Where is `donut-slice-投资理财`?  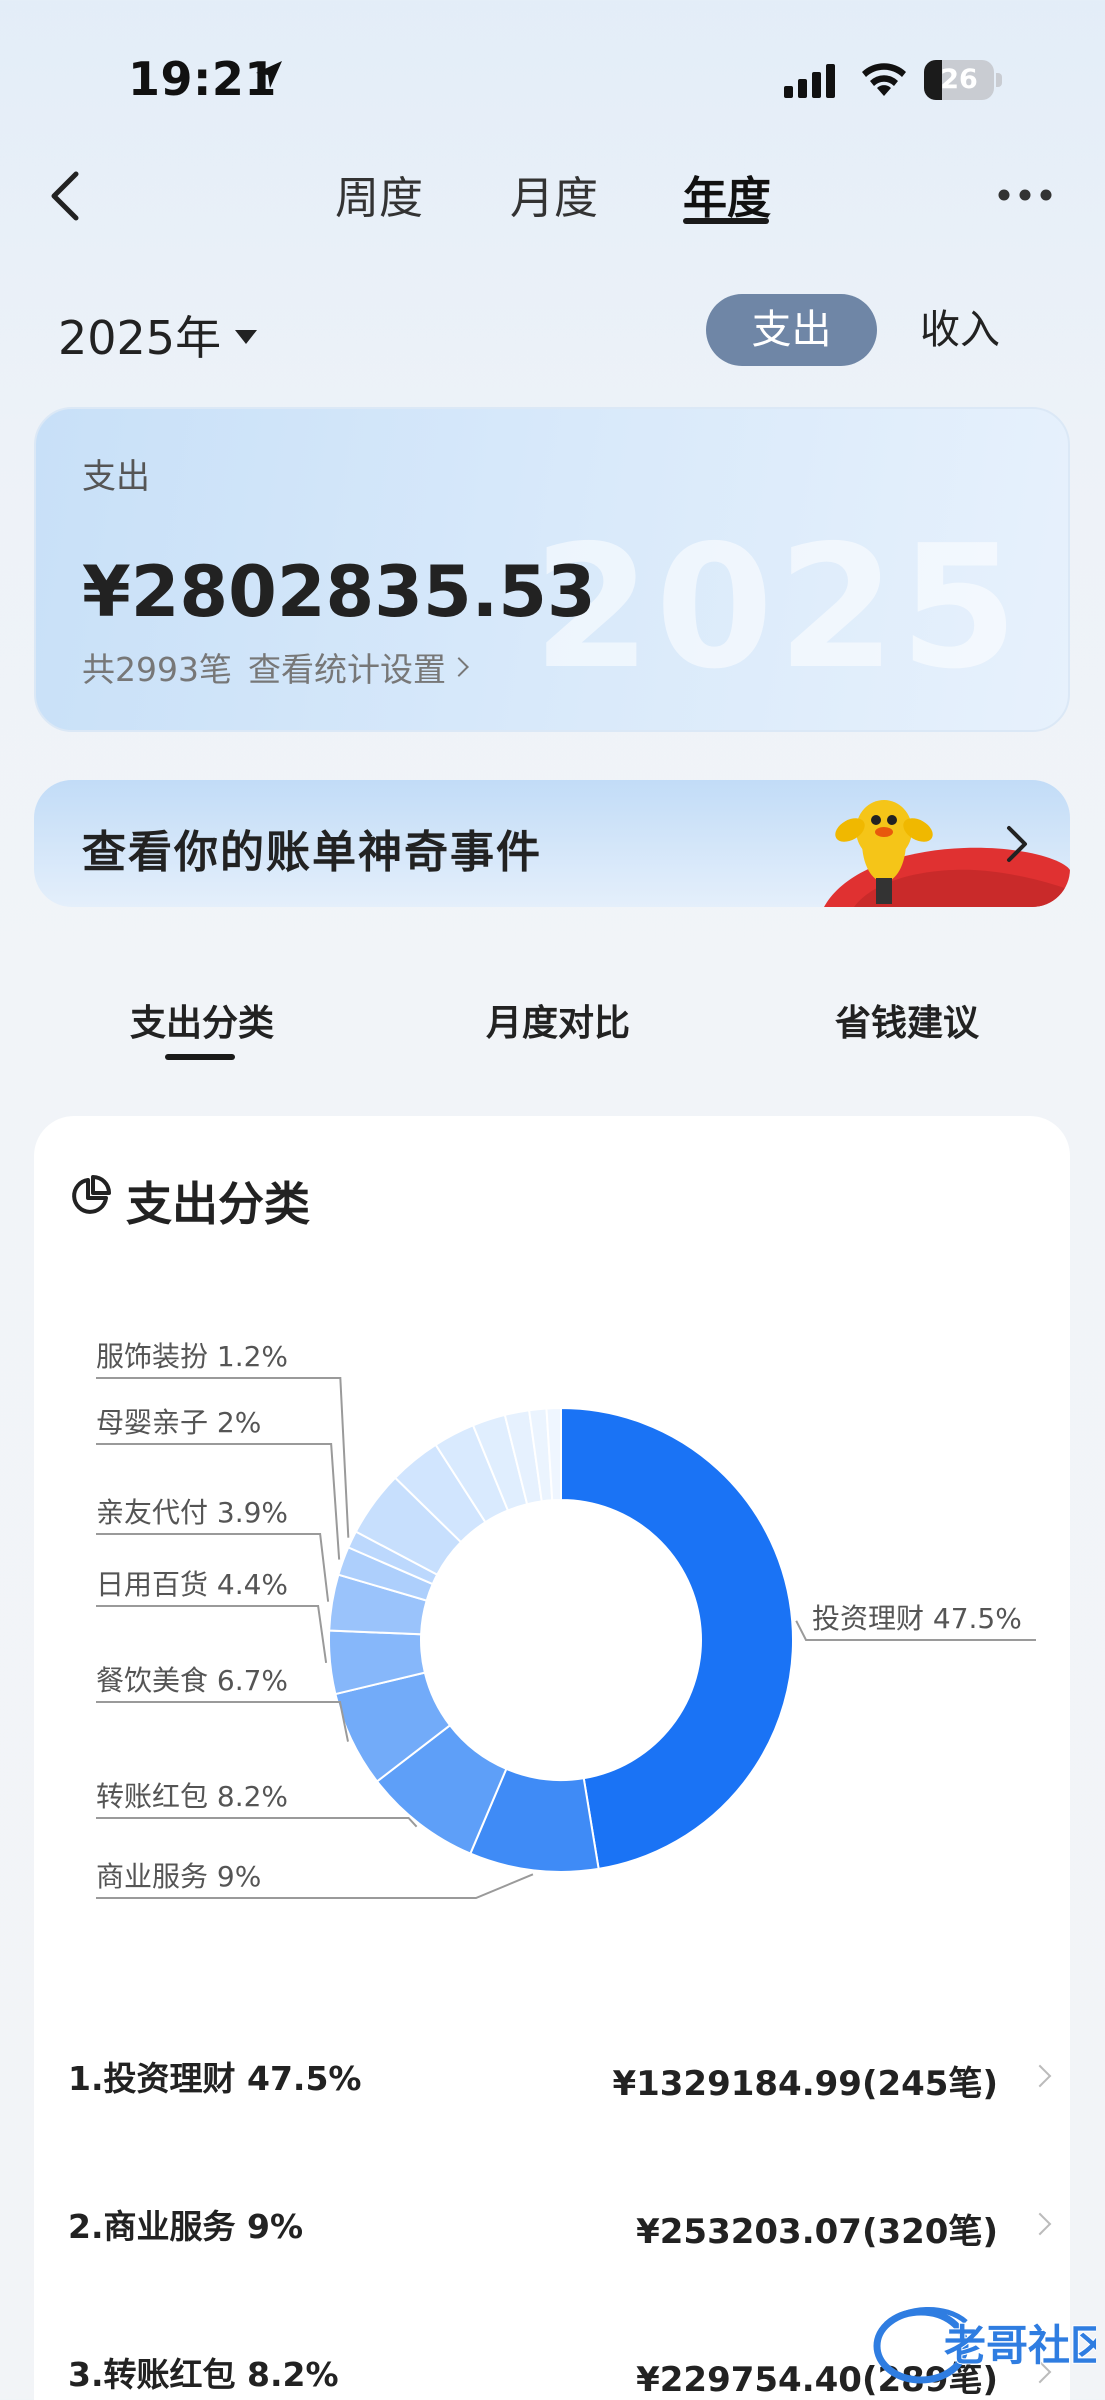
donut-slice-投资理财 is located at coordinates (677, 1638).